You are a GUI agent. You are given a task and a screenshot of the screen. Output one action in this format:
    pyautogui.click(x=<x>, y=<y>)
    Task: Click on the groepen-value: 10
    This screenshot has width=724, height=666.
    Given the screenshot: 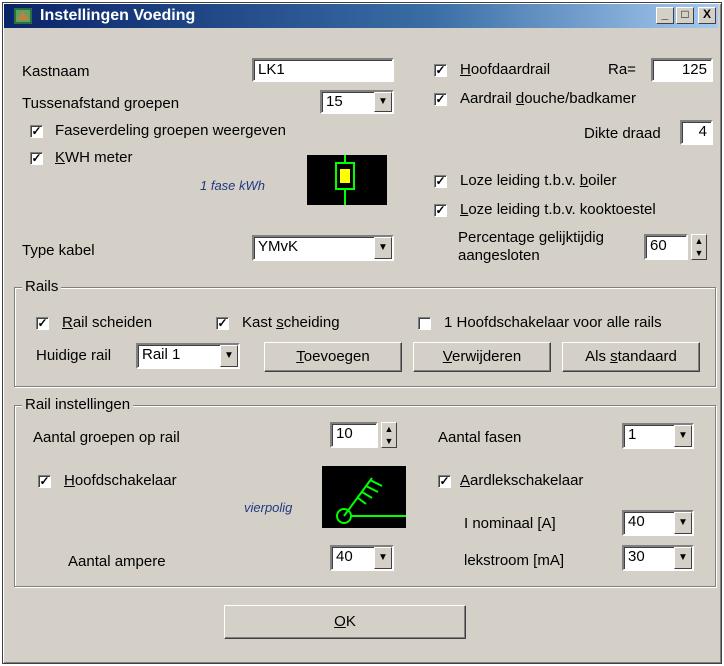 What is the action you would take?
    pyautogui.click(x=344, y=433)
    